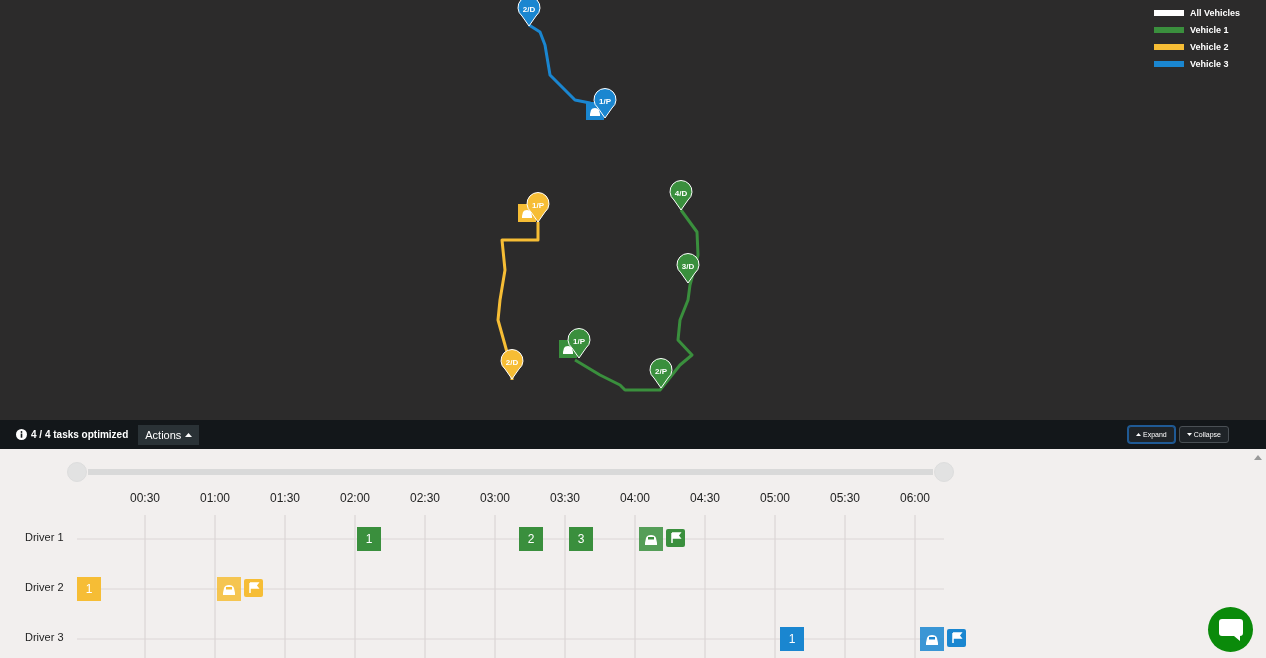 The height and width of the screenshot is (658, 1266). Describe the element at coordinates (565, 498) in the screenshot. I see `time-label: 03:30` at that location.